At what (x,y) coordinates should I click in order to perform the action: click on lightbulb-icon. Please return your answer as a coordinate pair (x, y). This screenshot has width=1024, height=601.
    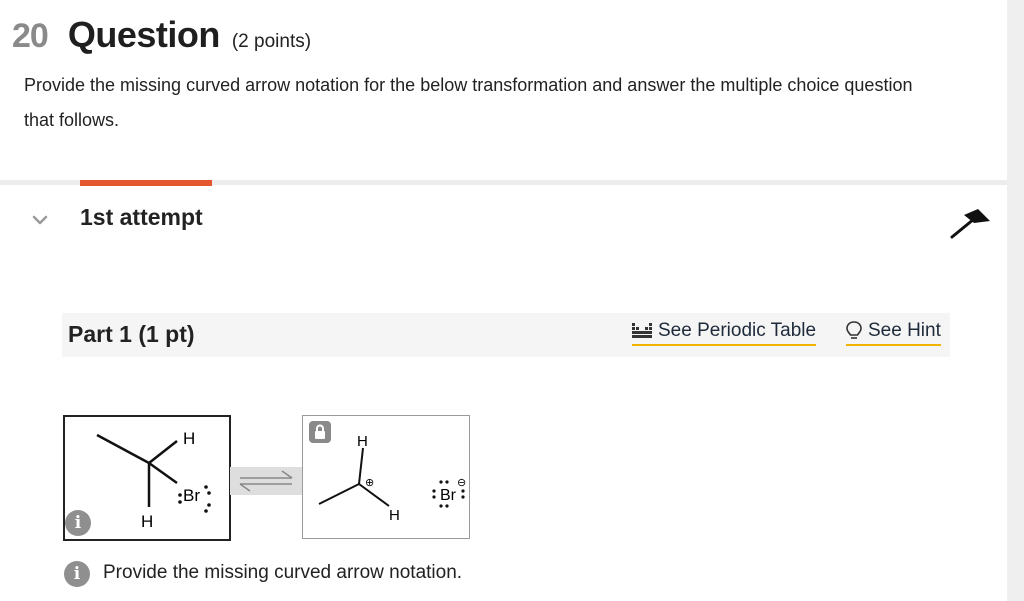
    Looking at the image, I should click on (854, 330).